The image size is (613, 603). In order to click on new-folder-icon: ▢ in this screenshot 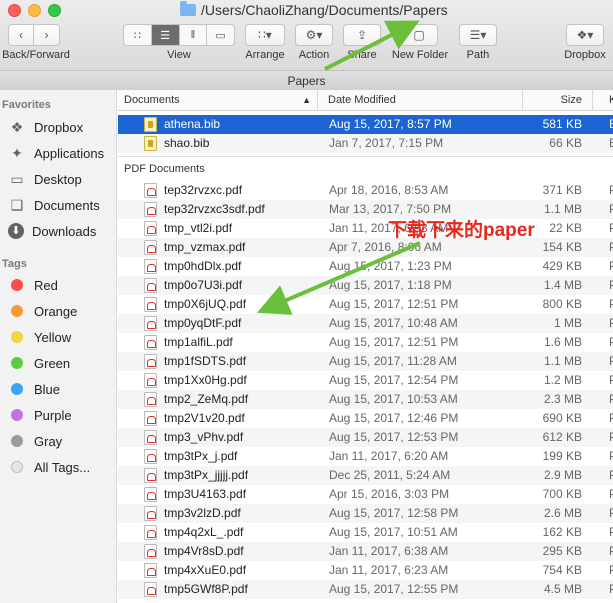, I will do `click(419, 35)`.